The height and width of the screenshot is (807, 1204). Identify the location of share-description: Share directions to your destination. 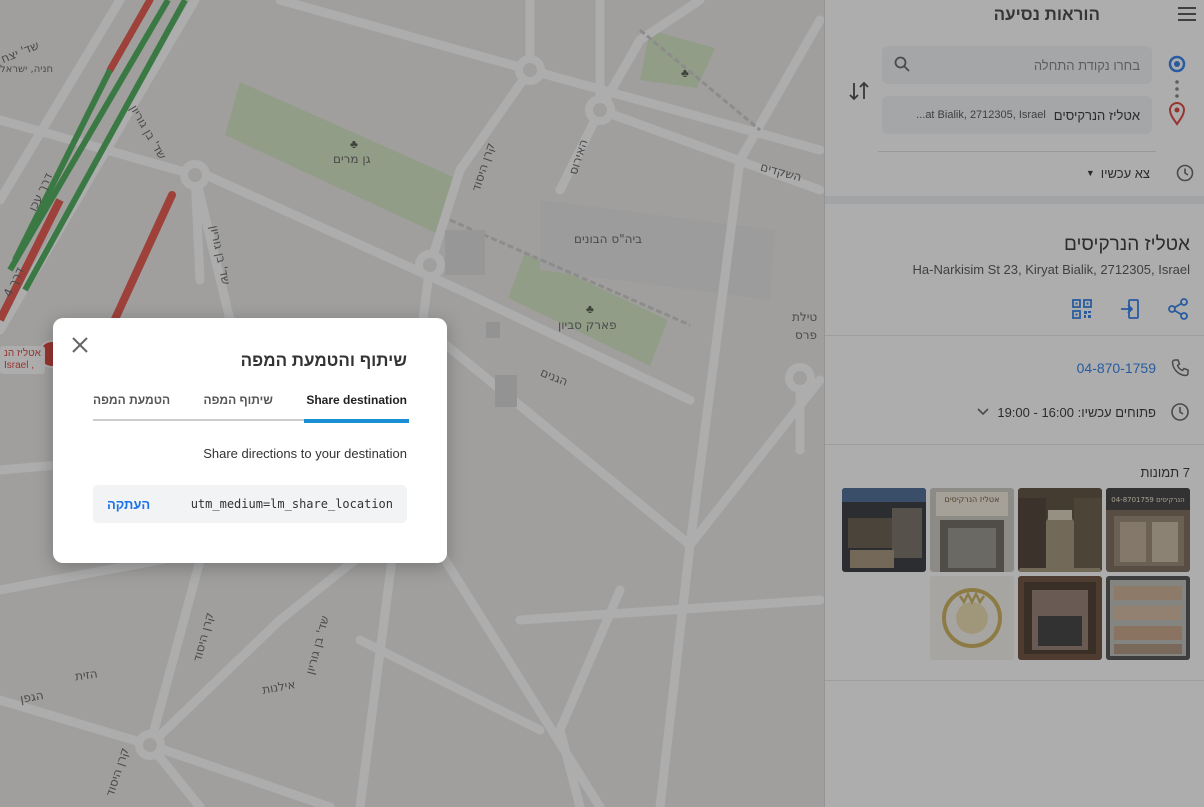
(305, 453).